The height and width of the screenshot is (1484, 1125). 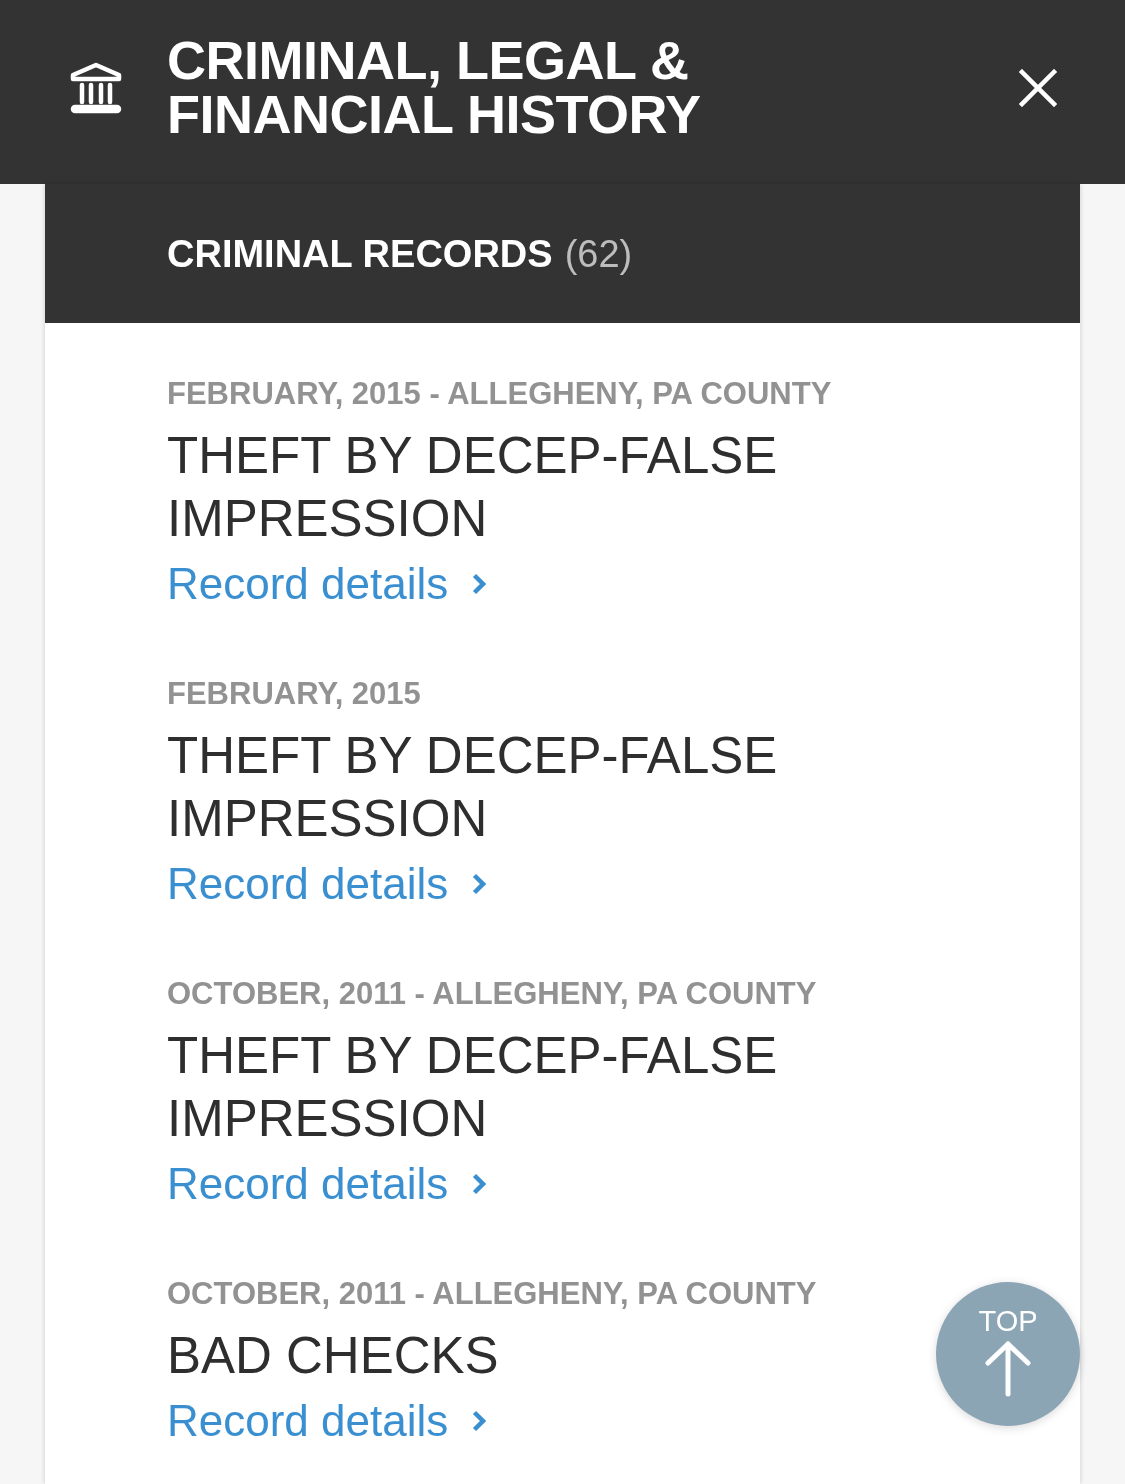 I want to click on close-icon, so click(x=1038, y=88).